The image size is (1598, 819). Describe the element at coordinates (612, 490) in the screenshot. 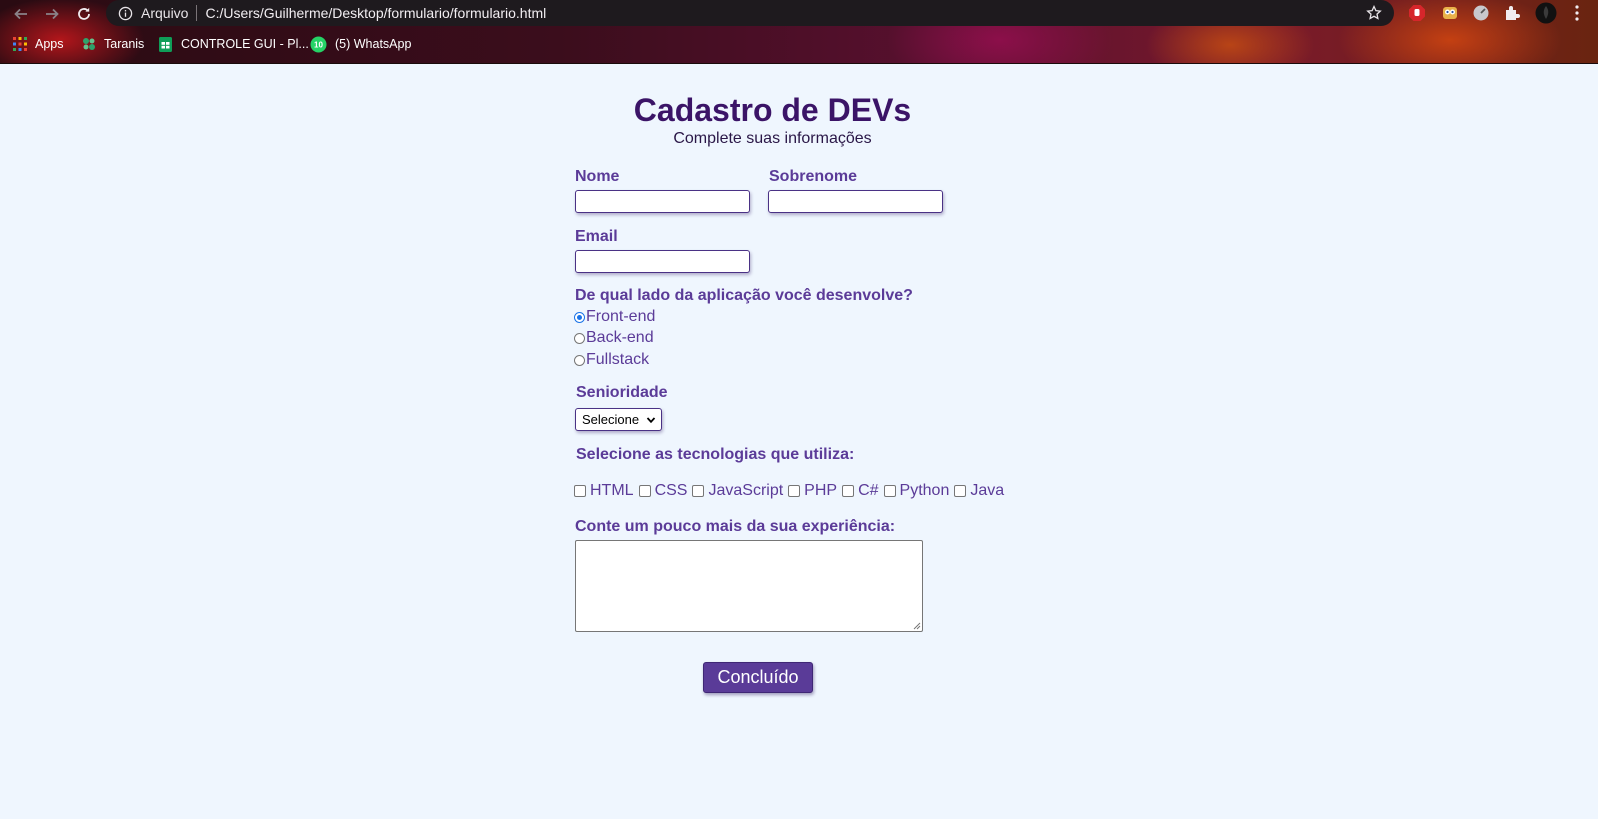

I see `checkbox-label: HTML` at that location.